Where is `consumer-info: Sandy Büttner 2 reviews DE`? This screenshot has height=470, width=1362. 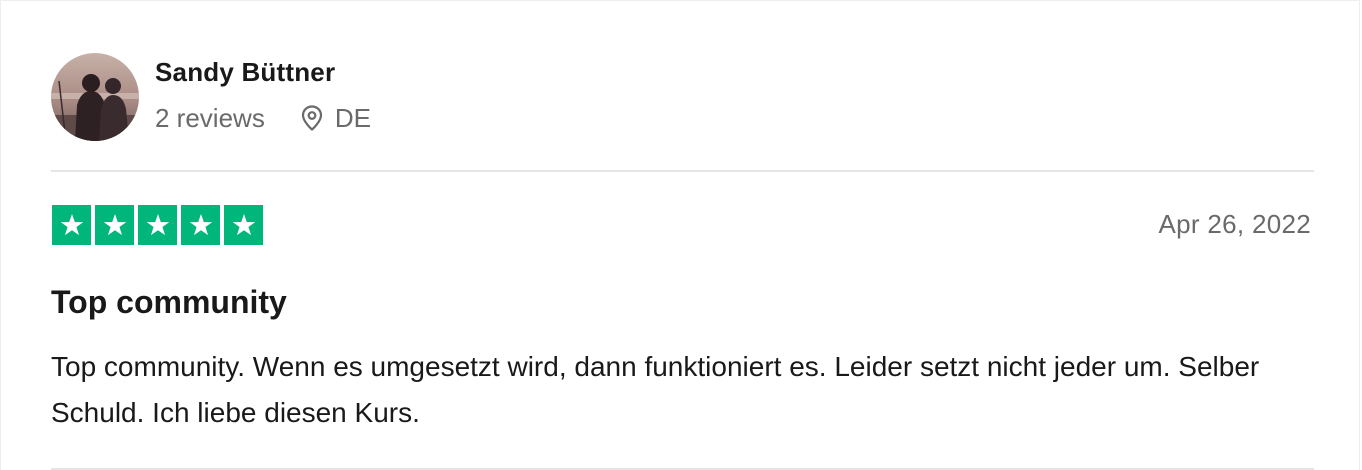 consumer-info: Sandy Büttner 2 reviews DE is located at coordinates (211, 97).